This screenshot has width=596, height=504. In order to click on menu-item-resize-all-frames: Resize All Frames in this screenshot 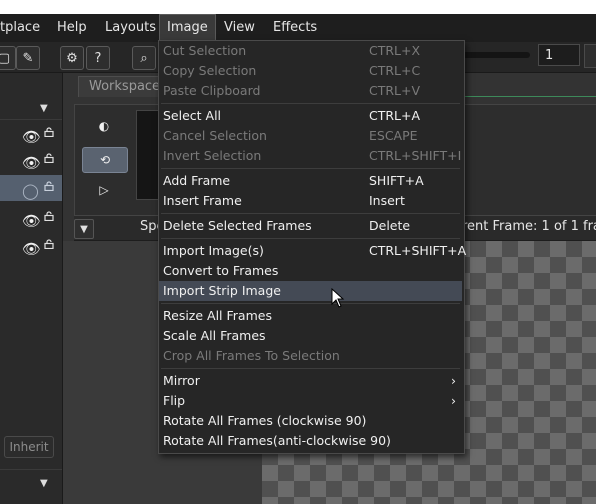, I will do `click(310, 316)`.